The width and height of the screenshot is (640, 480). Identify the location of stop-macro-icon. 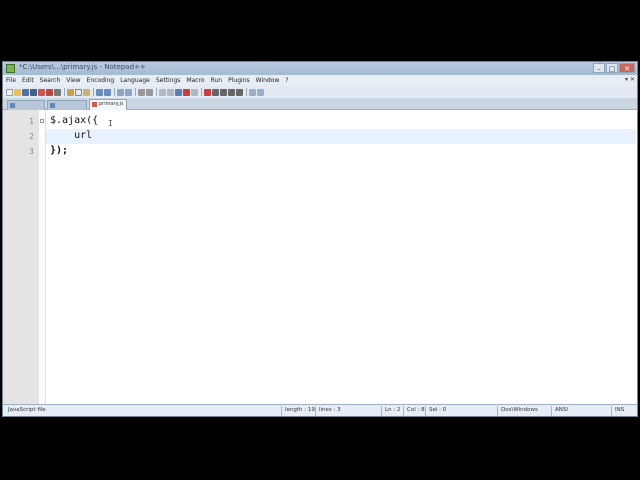
(215, 92).